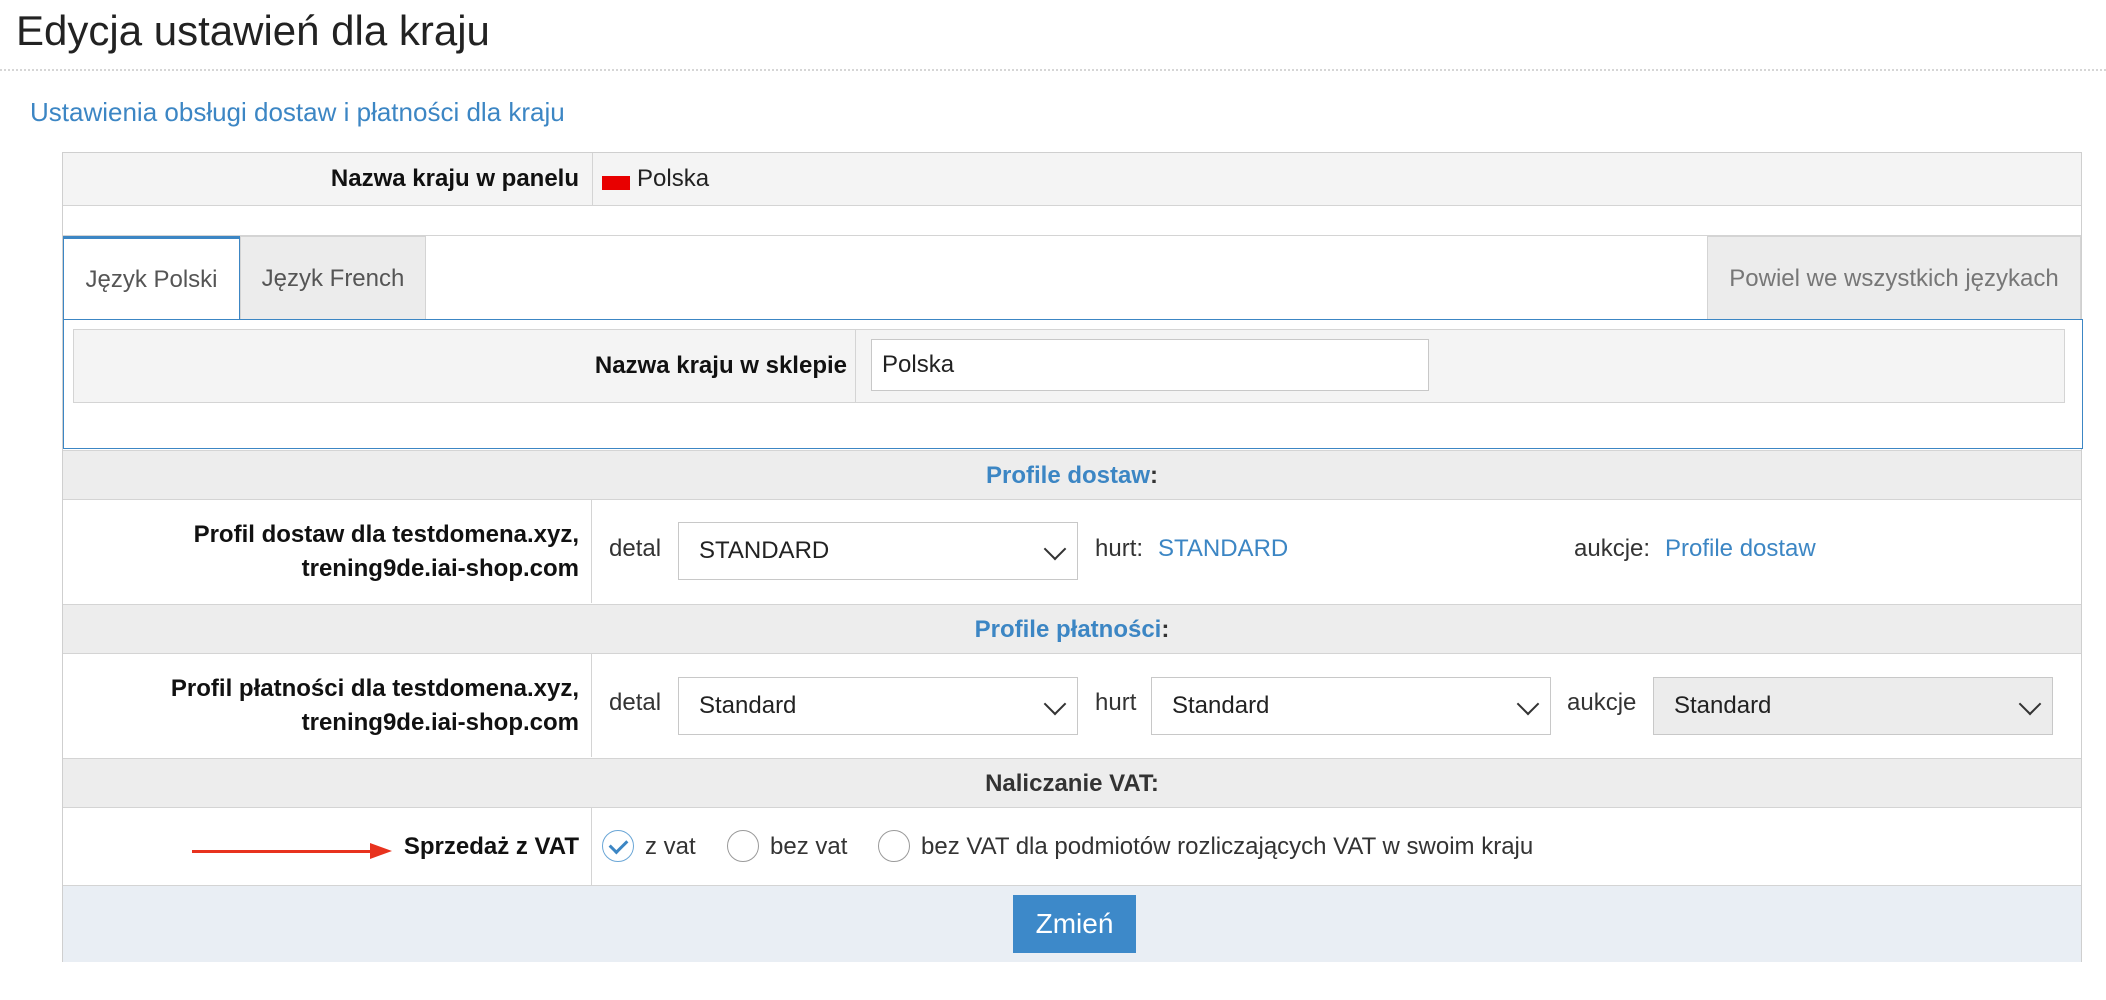 The height and width of the screenshot is (1000, 2106). Describe the element at coordinates (1723, 705) in the screenshot. I see `payment-auction-value: Standard` at that location.